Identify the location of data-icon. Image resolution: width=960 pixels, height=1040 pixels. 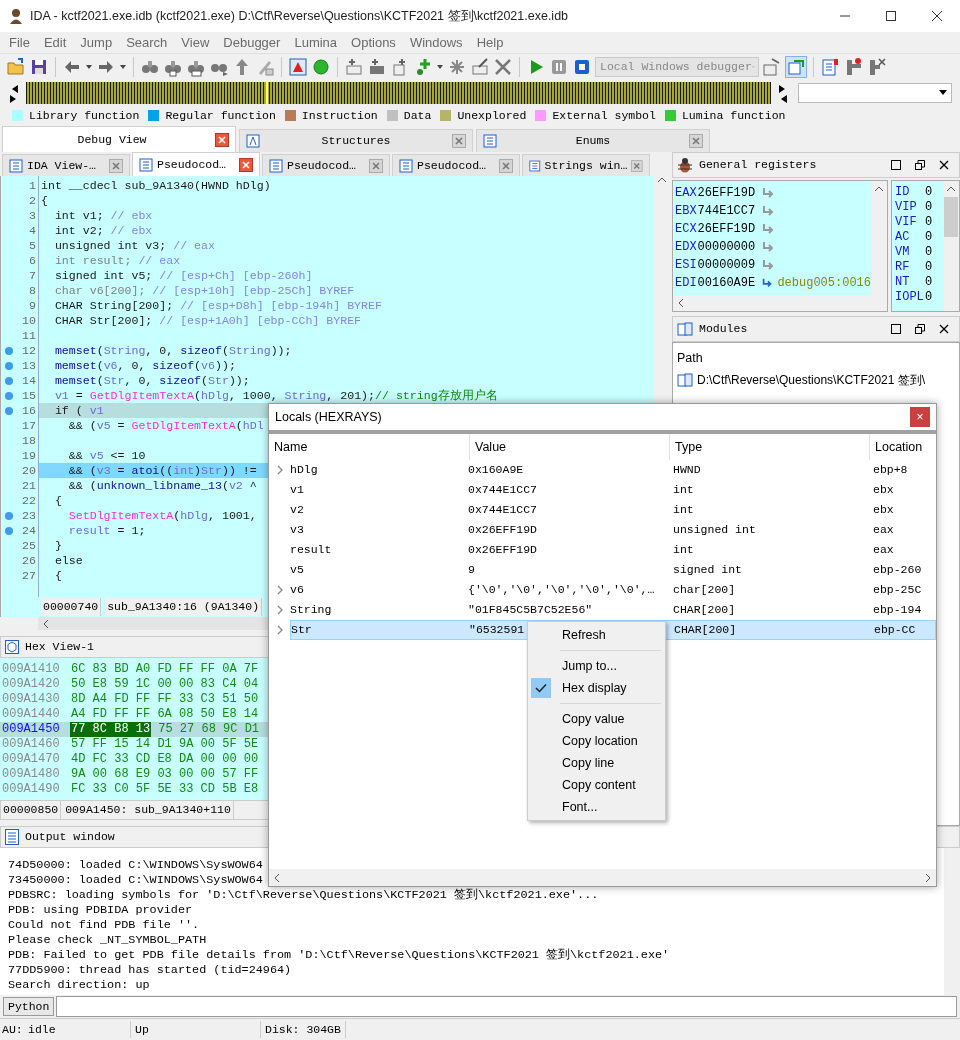
(377, 67).